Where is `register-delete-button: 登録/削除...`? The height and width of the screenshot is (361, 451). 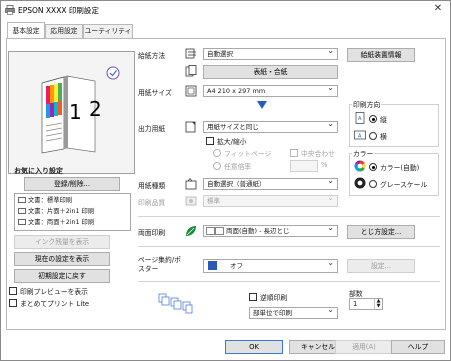
register-delete-button: 登録/削除... is located at coordinates (72, 184).